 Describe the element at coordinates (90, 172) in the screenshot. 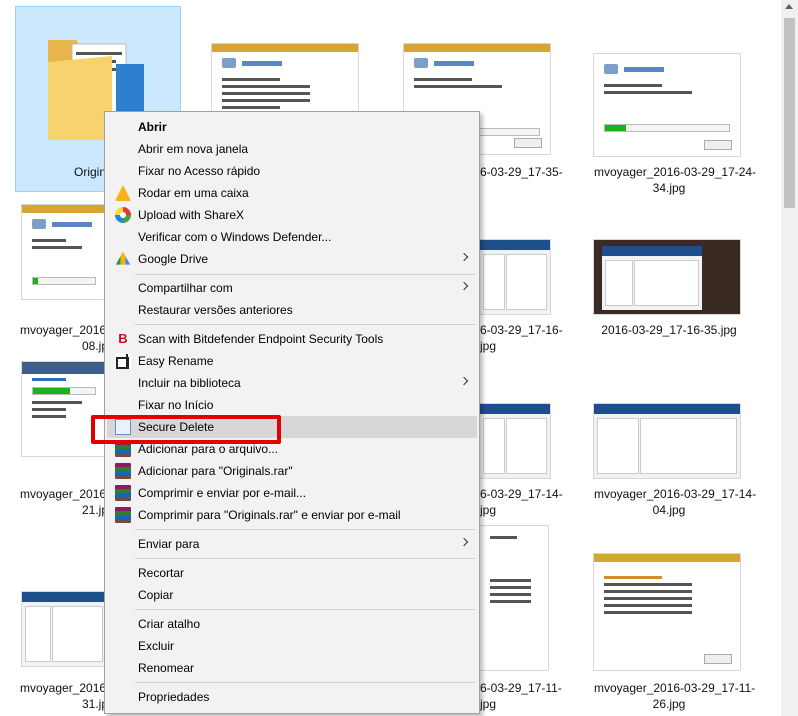

I see `folder-caption: Origin` at that location.